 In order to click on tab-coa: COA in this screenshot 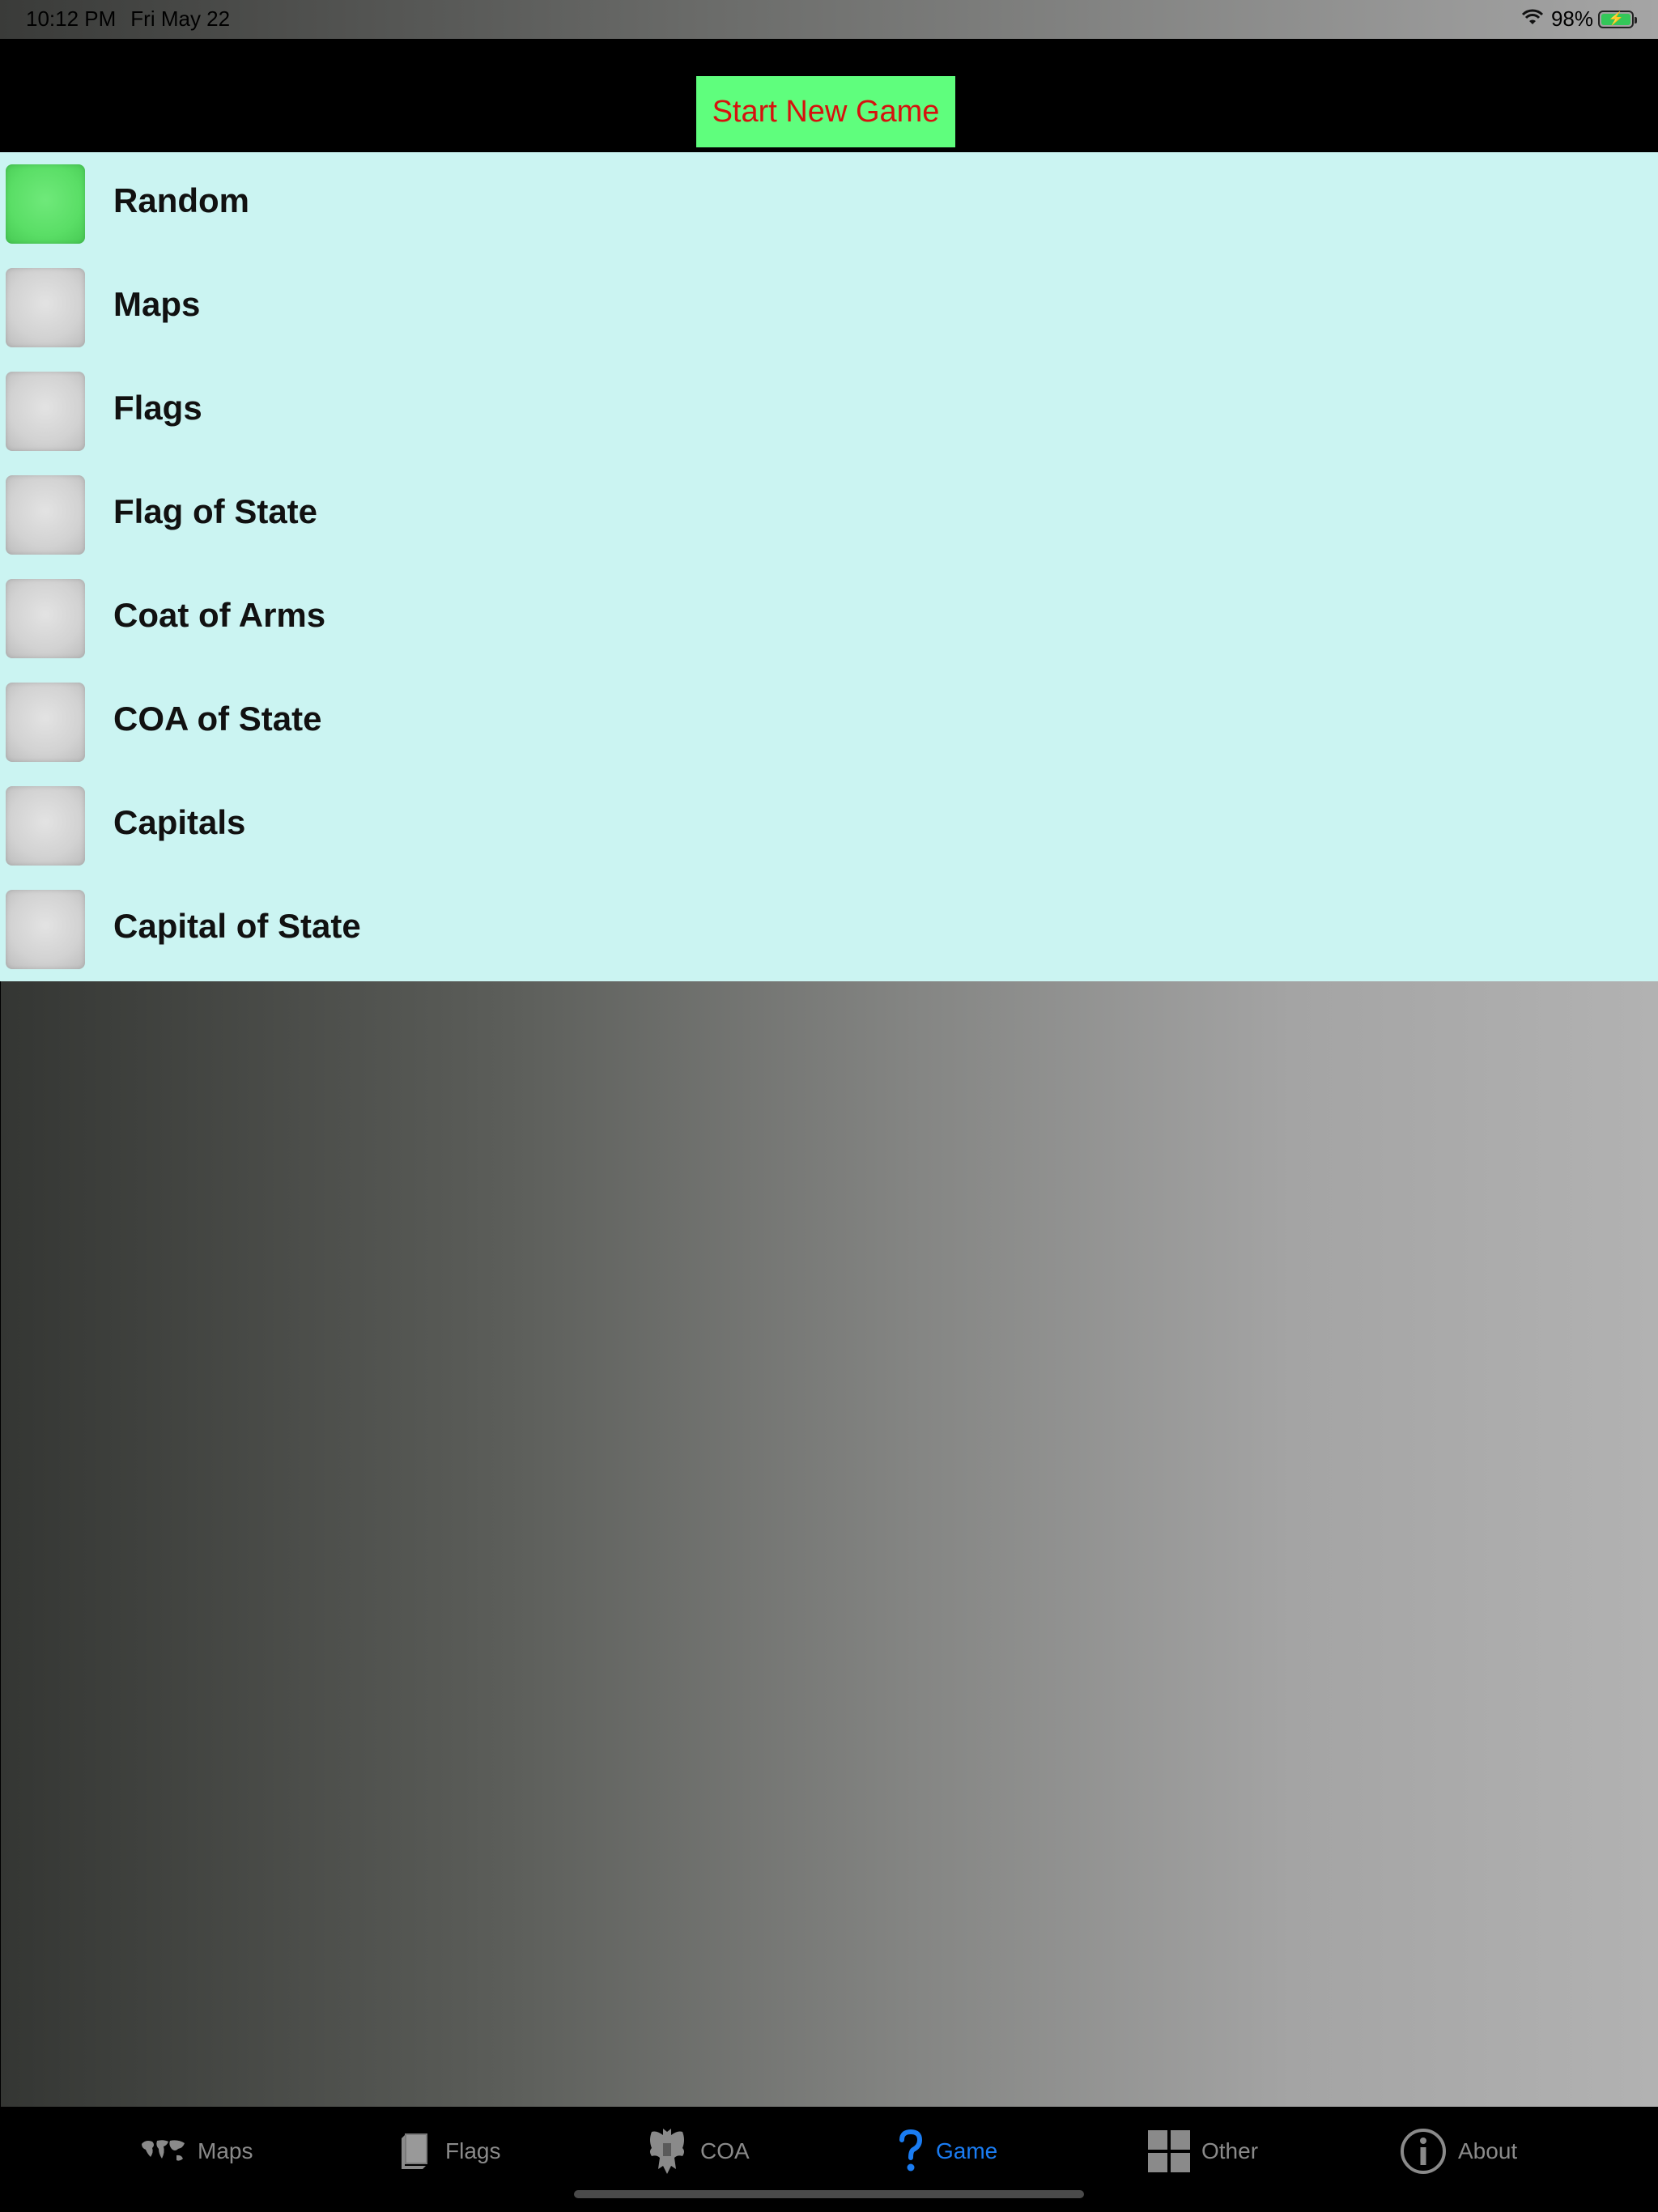, I will do `click(697, 2151)`.